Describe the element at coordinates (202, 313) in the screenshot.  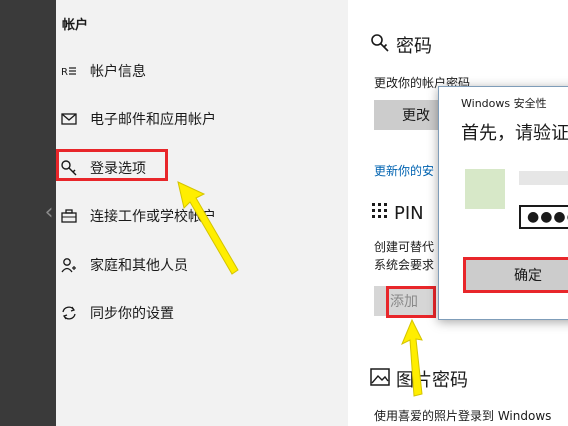
I see `sidebar-item-sync: 同步你的设置` at that location.